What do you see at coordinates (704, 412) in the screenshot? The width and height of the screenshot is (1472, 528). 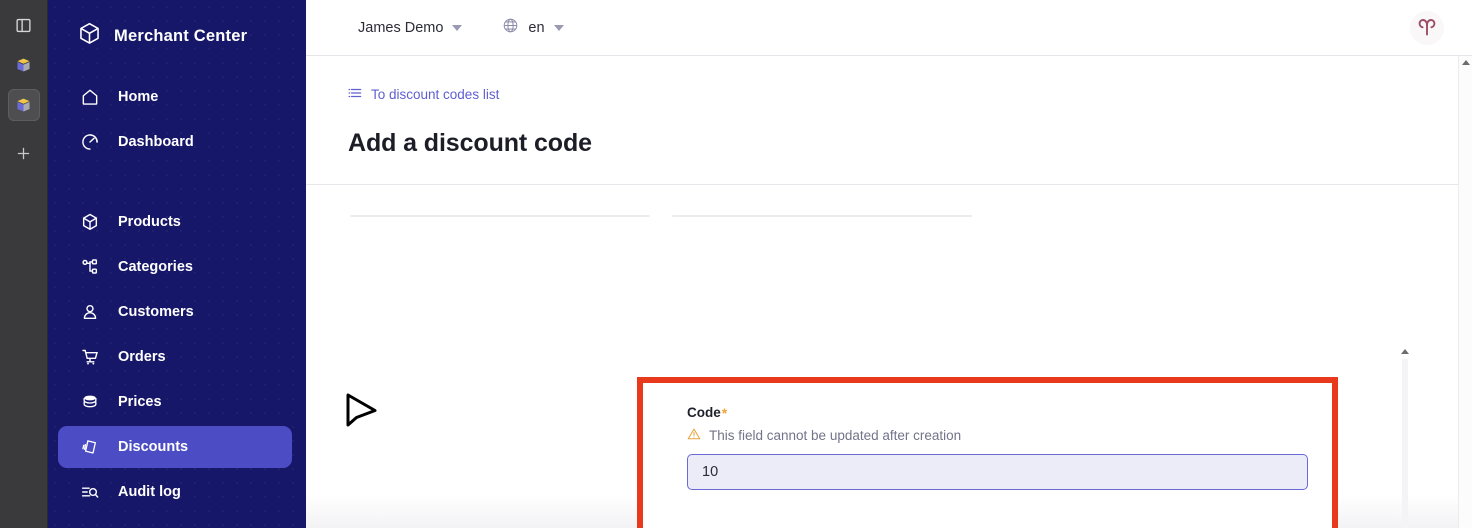 I see `code-label-text: Code` at bounding box center [704, 412].